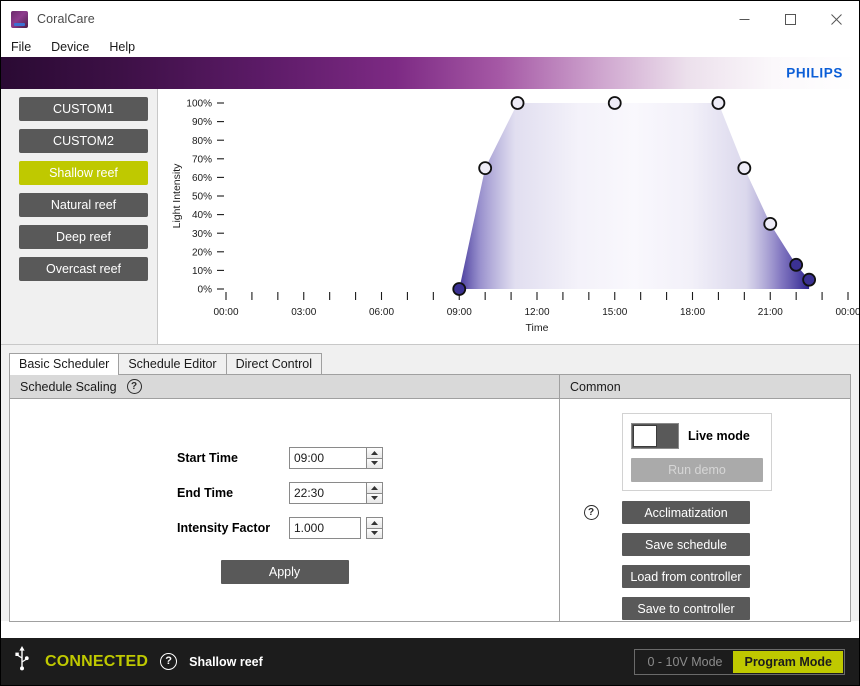 This screenshot has height=686, width=860. What do you see at coordinates (836, 19) in the screenshot?
I see `close-button` at bounding box center [836, 19].